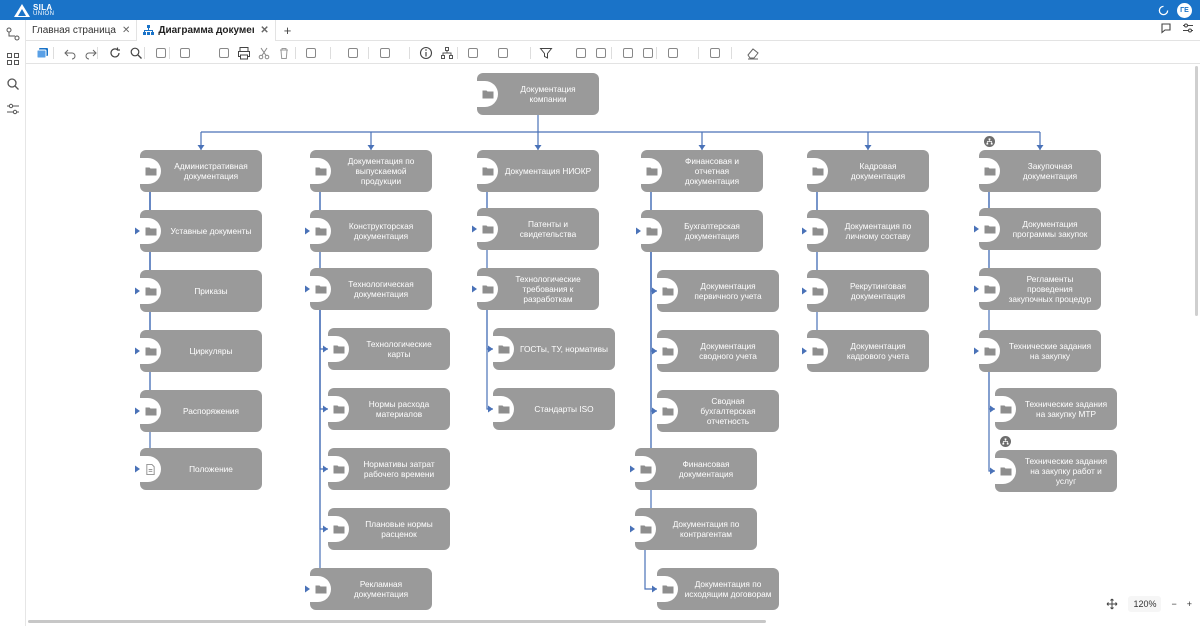  What do you see at coordinates (546, 53) in the screenshot?
I see `filter-icon` at bounding box center [546, 53].